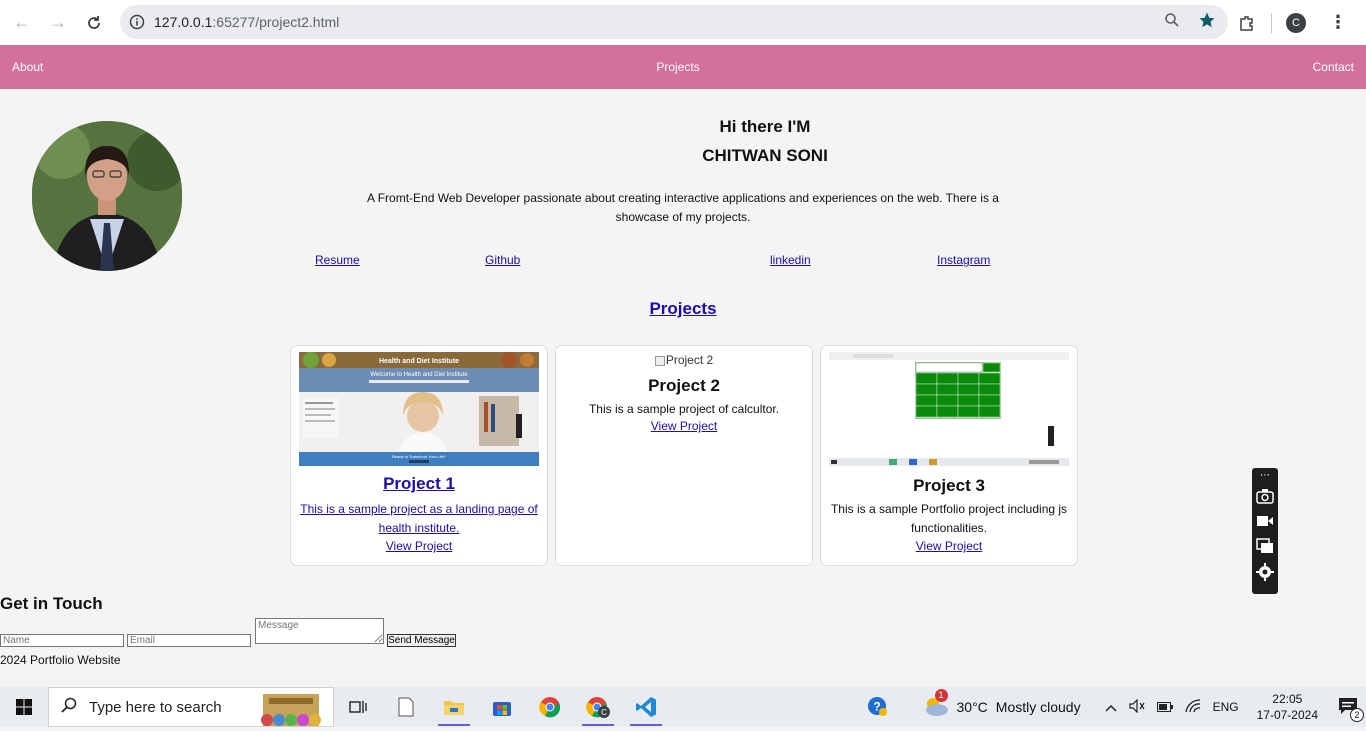 The image size is (1366, 731). I want to click on project-2-view-link: View Project, so click(684, 426).